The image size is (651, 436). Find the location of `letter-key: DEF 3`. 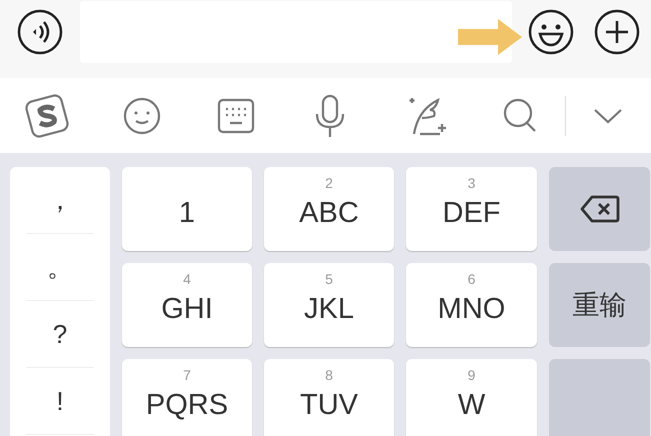

letter-key: DEF 3 is located at coordinates (471, 209).